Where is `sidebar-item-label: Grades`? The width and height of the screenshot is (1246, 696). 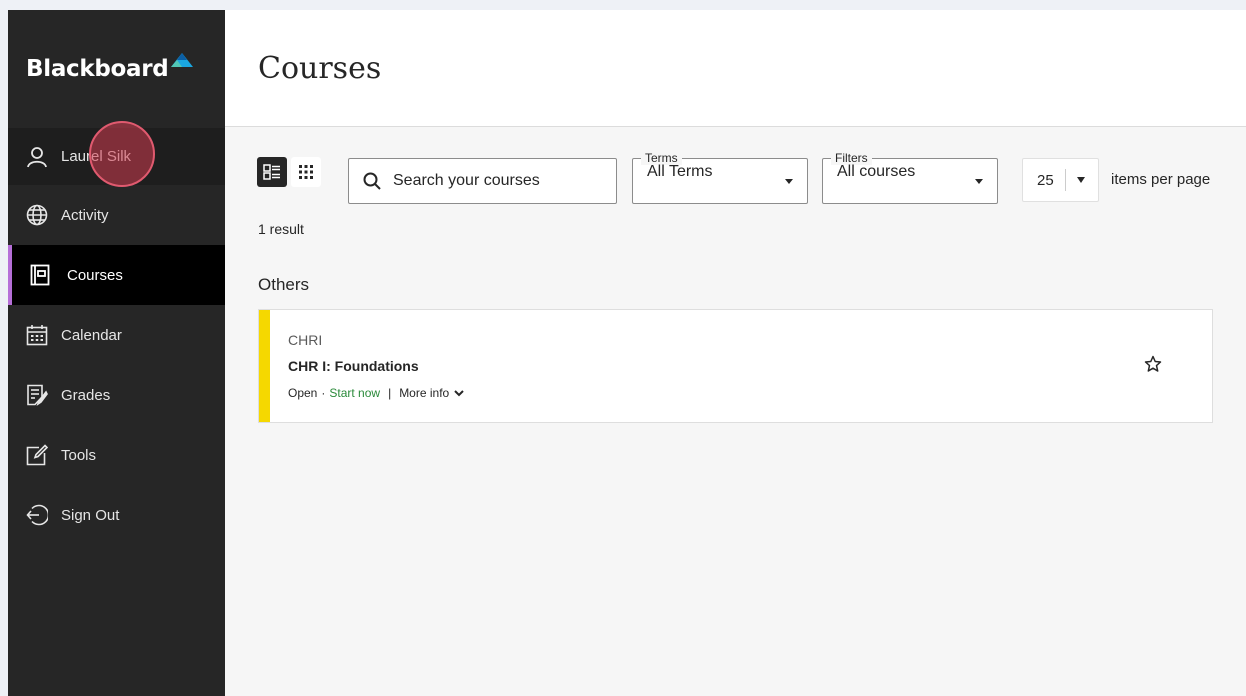 sidebar-item-label: Grades is located at coordinates (86, 395).